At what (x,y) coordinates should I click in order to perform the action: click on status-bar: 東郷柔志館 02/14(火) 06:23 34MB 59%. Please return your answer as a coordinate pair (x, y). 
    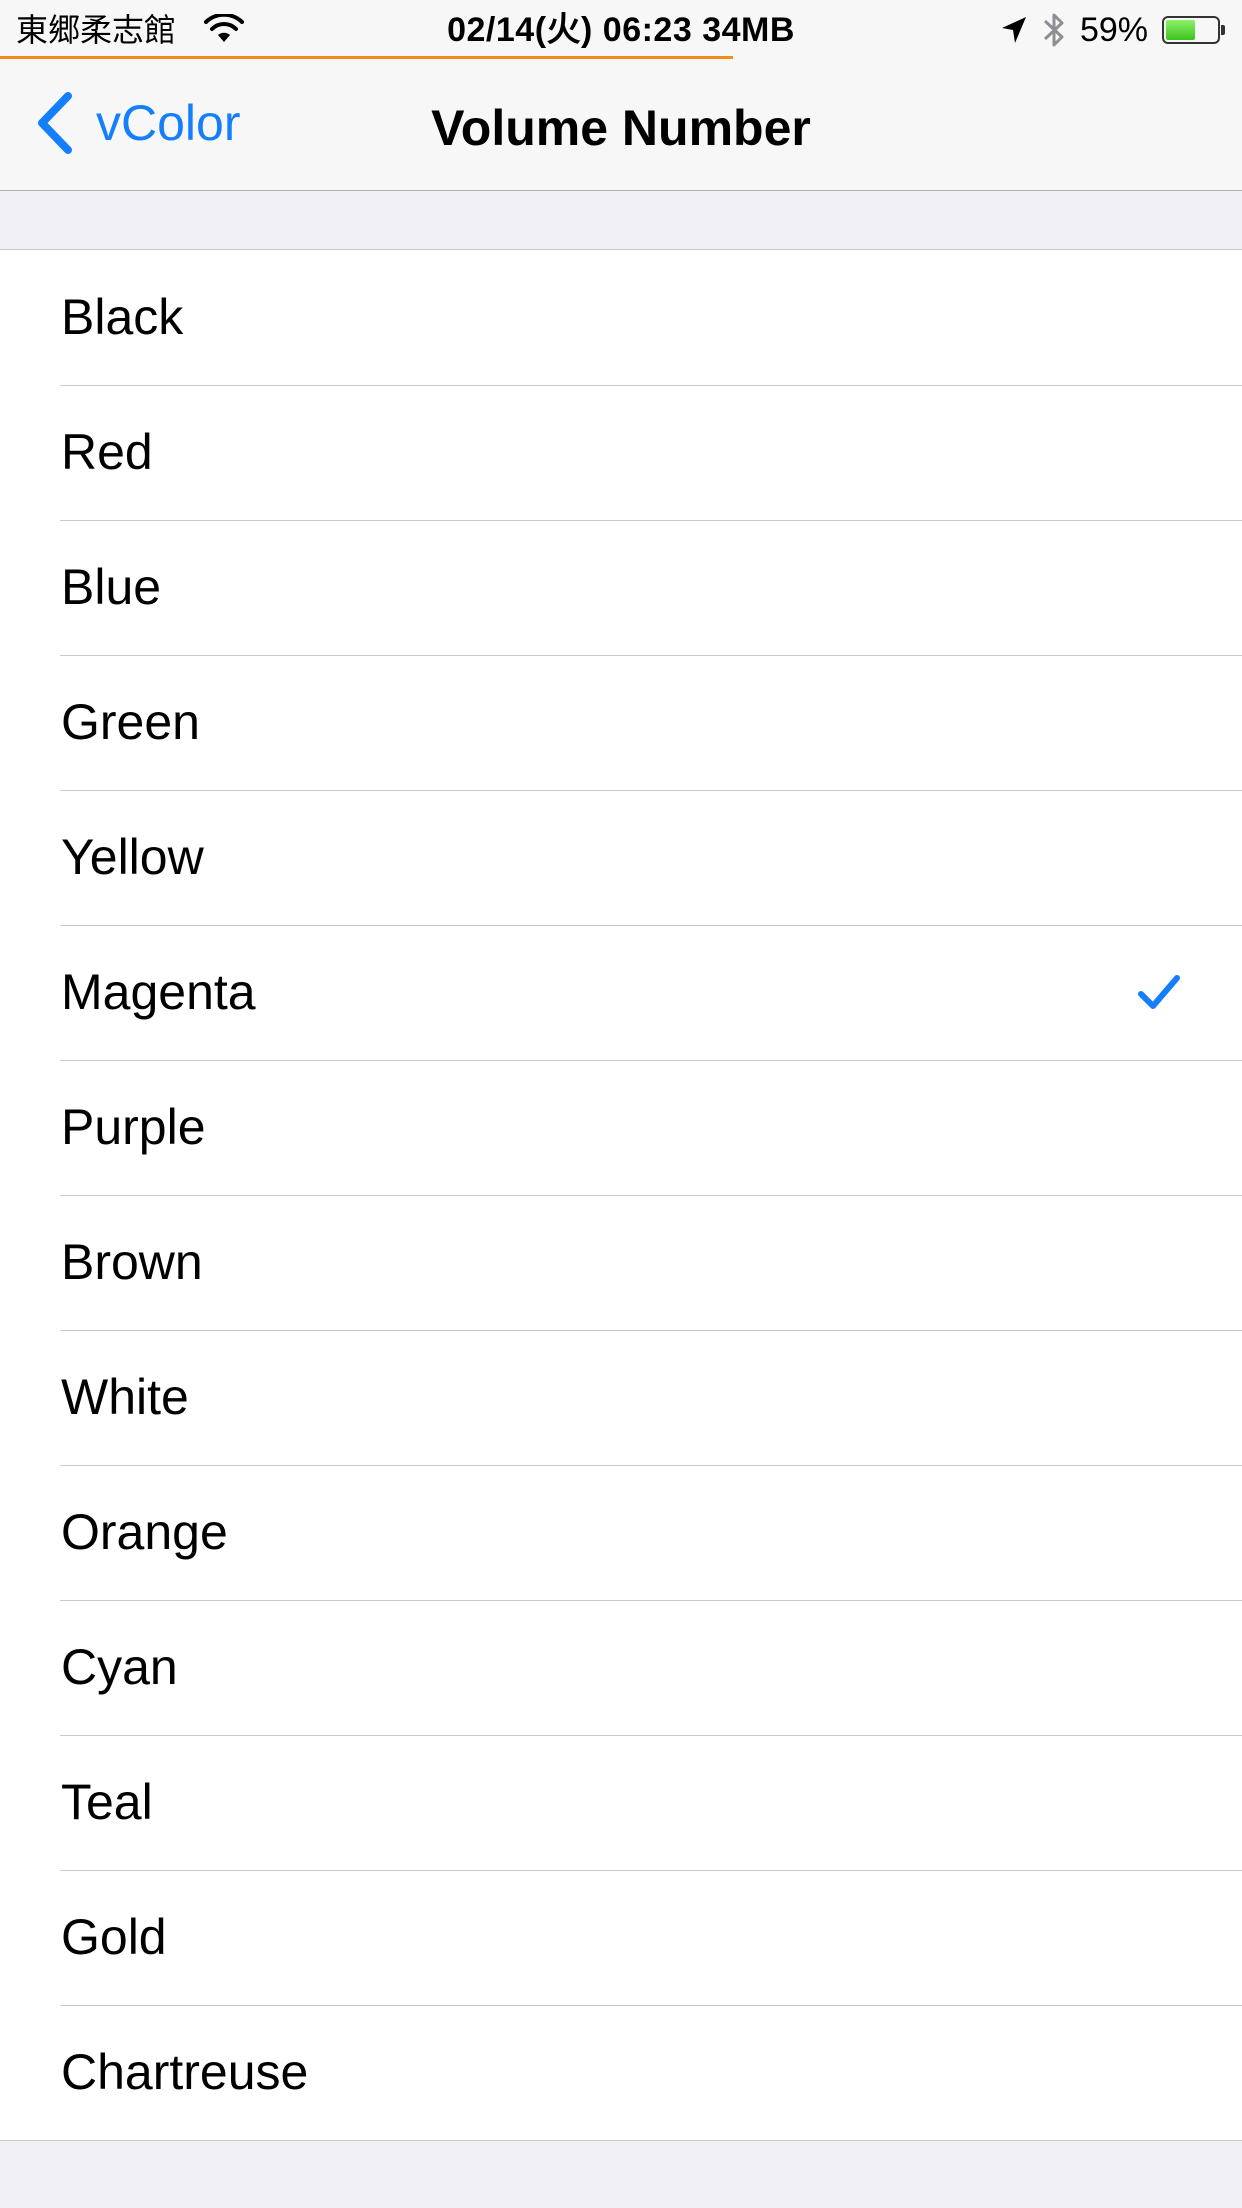
    Looking at the image, I should click on (621, 30).